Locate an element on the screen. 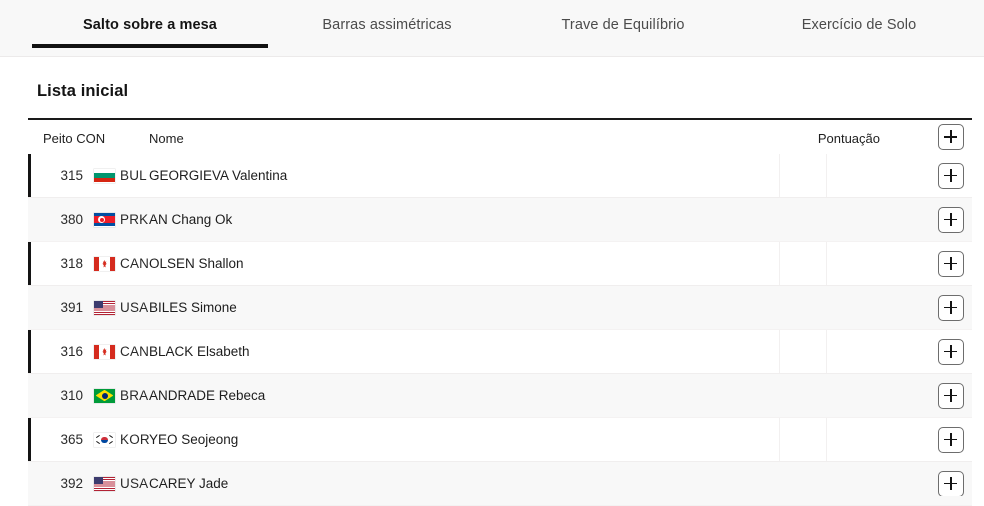 This screenshot has width=984, height=506. table-row: 365 KOR YEO Seojeong is located at coordinates (500, 440).